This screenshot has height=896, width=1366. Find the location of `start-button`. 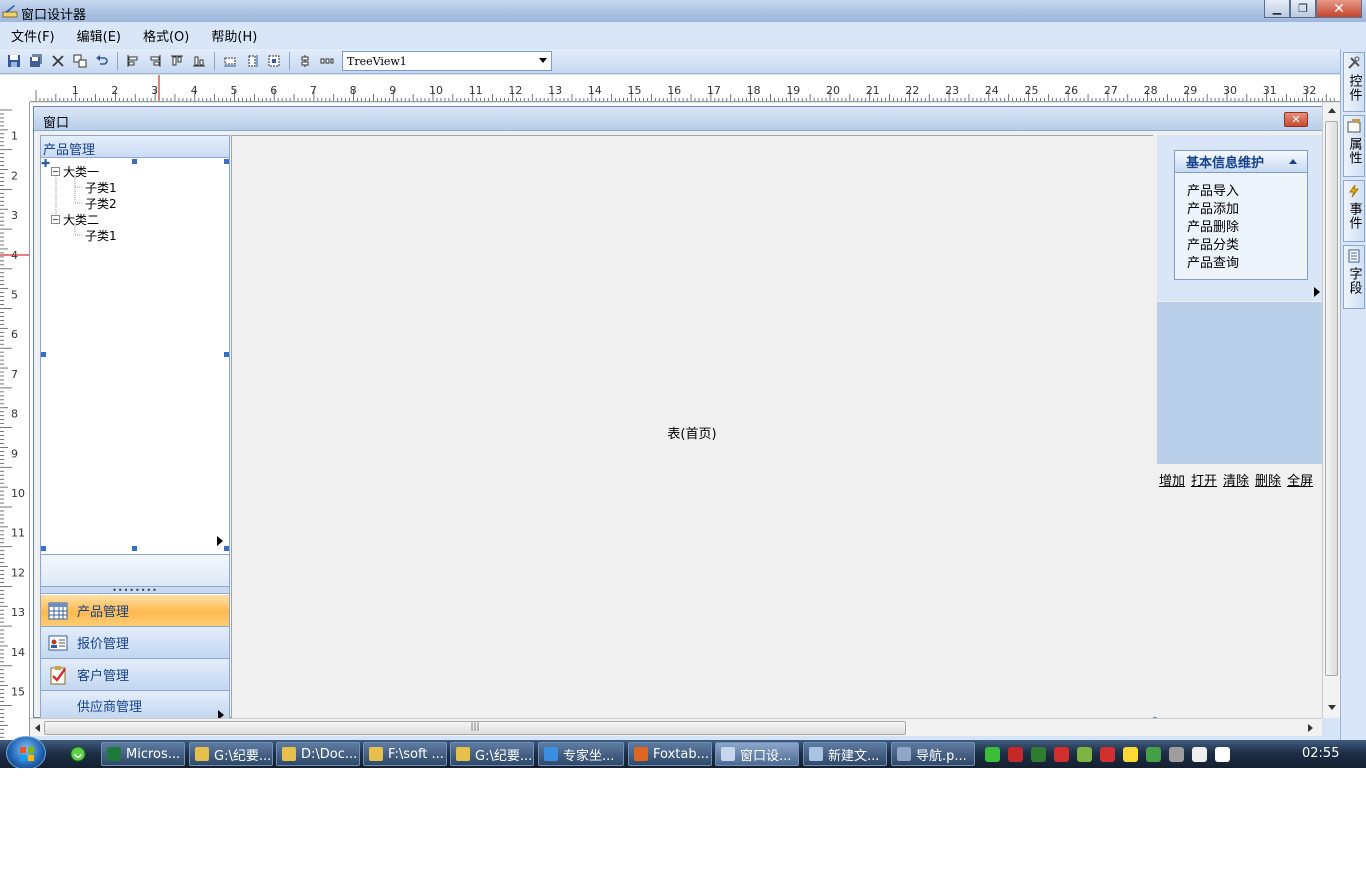

start-button is located at coordinates (26, 752).